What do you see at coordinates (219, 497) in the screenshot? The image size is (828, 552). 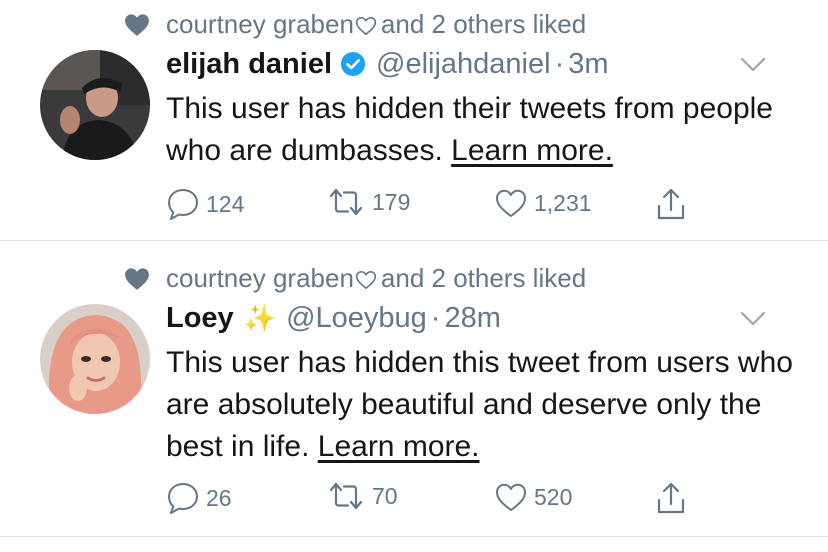 I see `reply-count: 26` at bounding box center [219, 497].